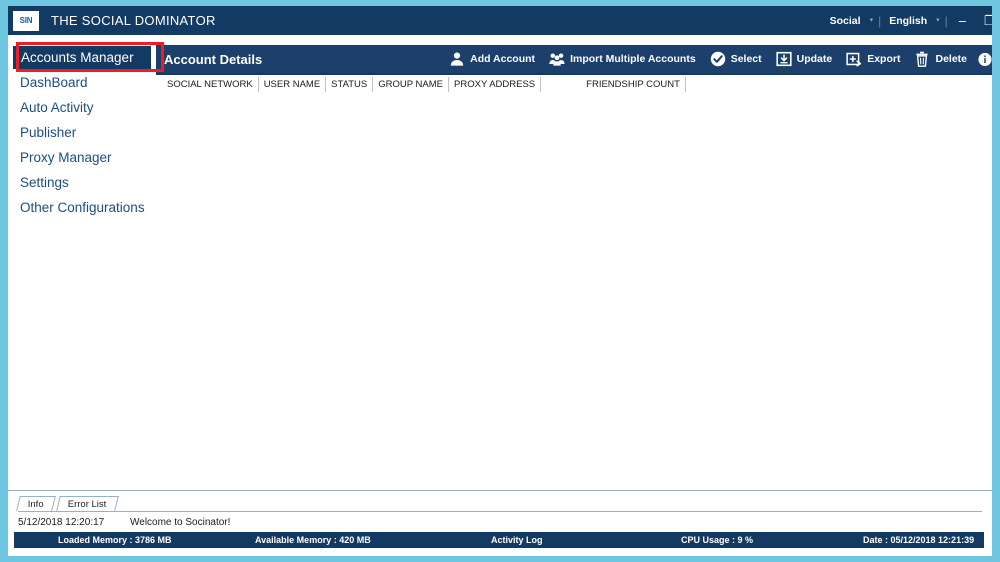 The image size is (1000, 562). Describe the element at coordinates (503, 59) in the screenshot. I see `add-account-label: Add Account` at that location.